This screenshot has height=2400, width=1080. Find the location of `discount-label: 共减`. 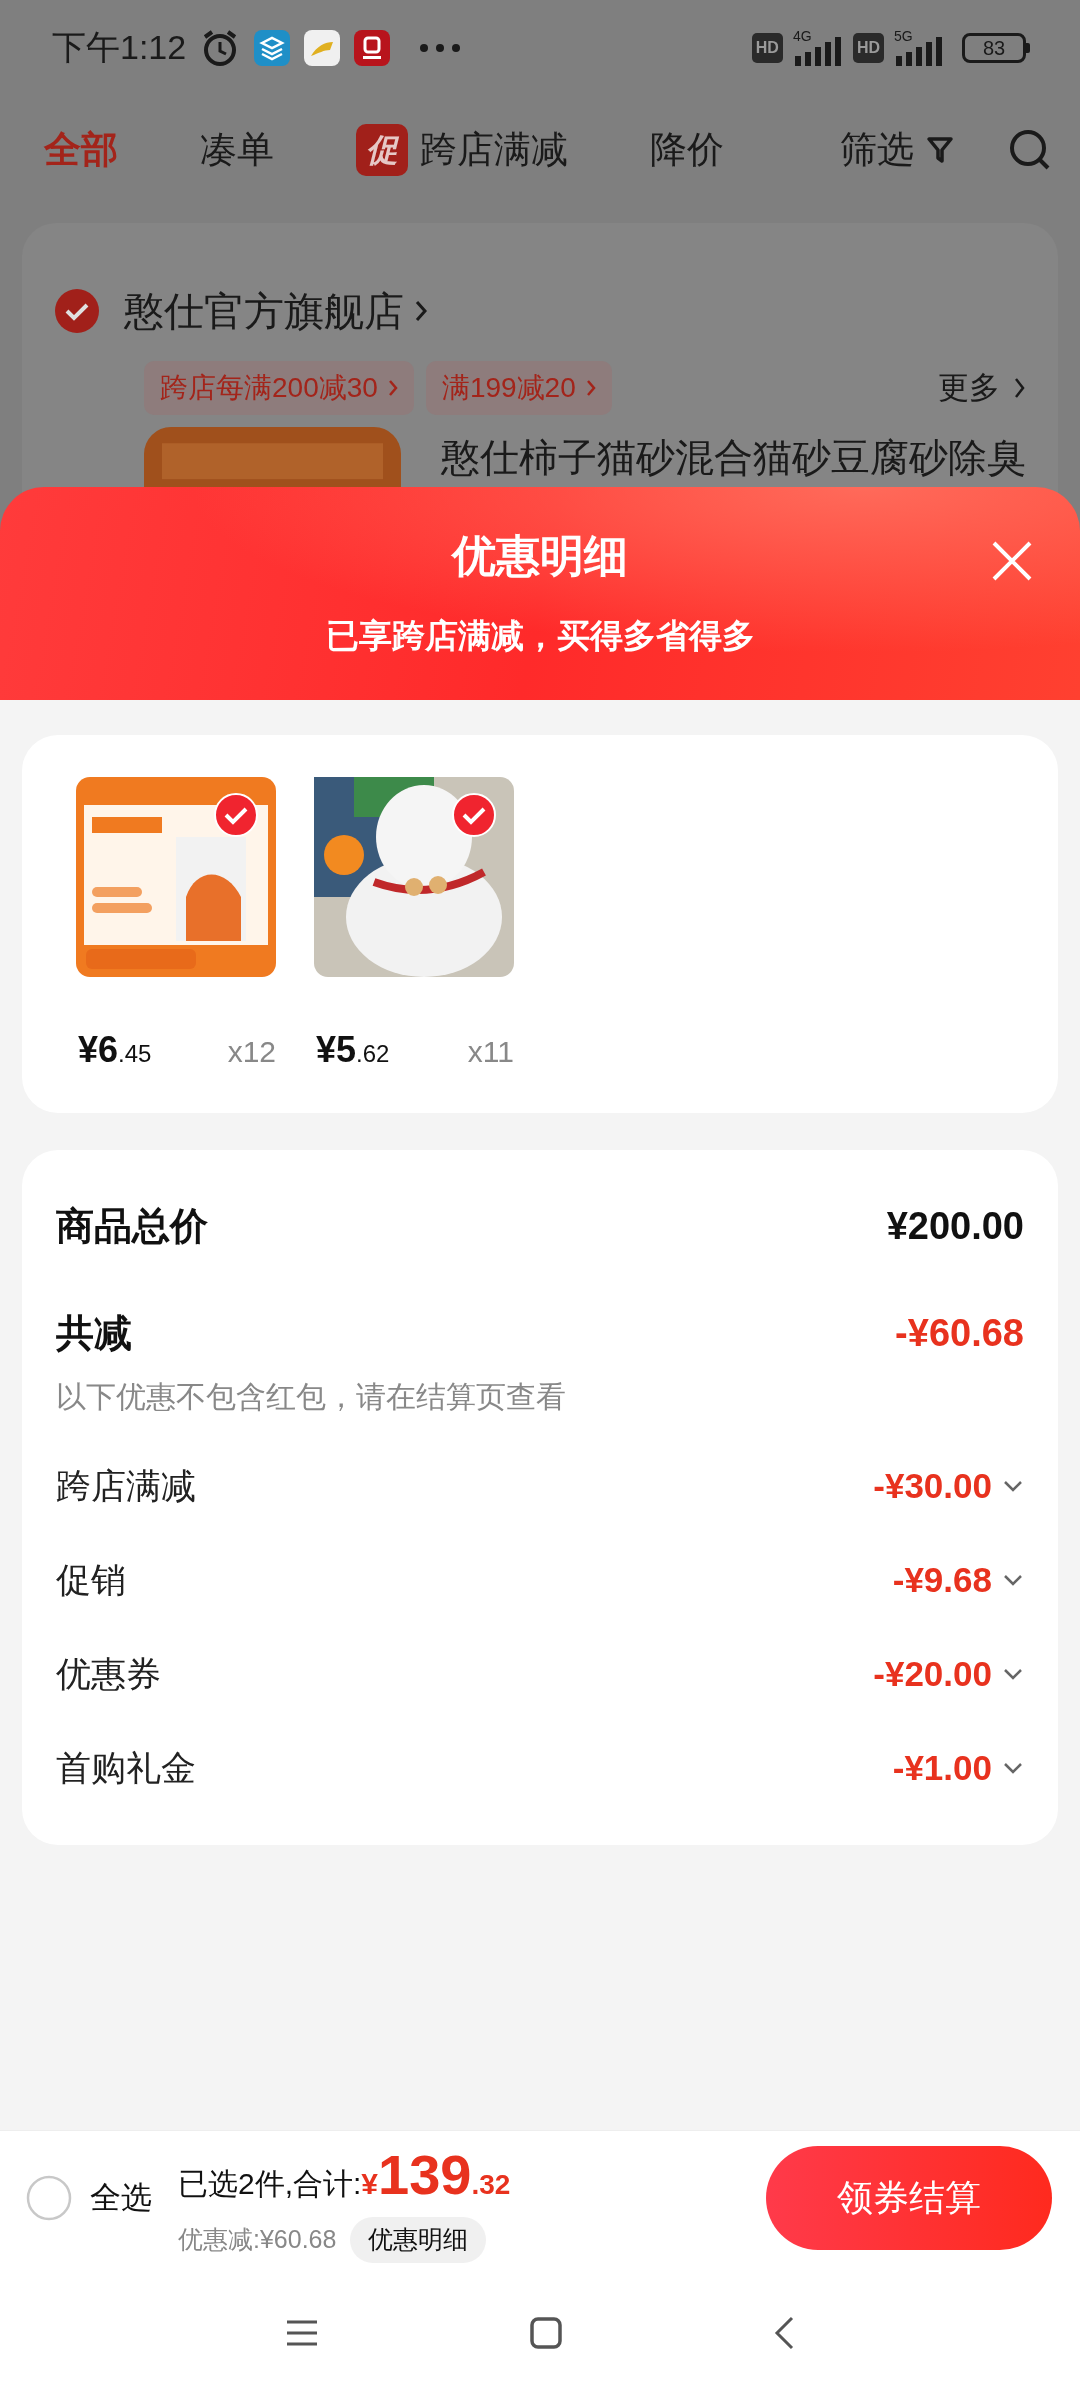

discount-label: 共减 is located at coordinates (94, 1333).